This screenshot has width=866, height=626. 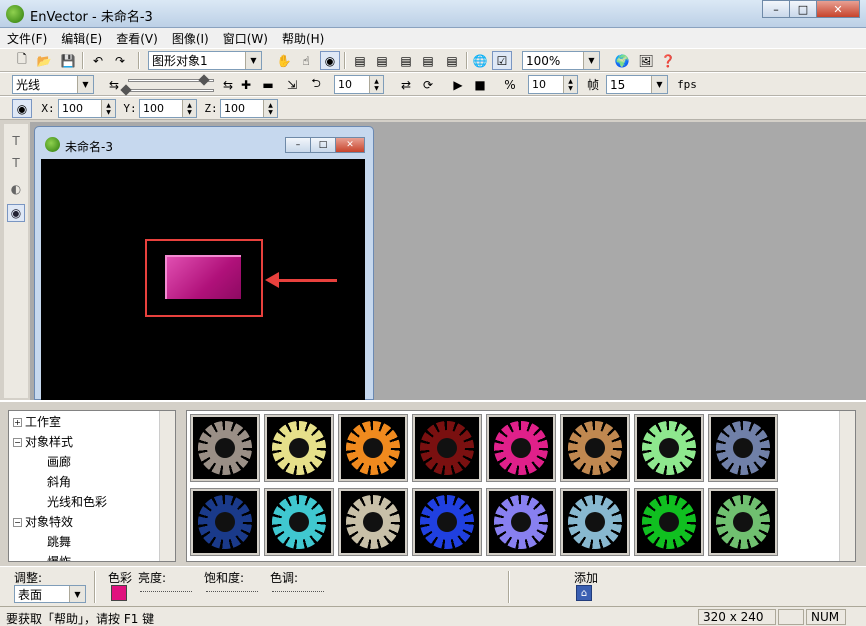 What do you see at coordinates (37, 421) in the screenshot?
I see `tree-item: + 工作室` at bounding box center [37, 421].